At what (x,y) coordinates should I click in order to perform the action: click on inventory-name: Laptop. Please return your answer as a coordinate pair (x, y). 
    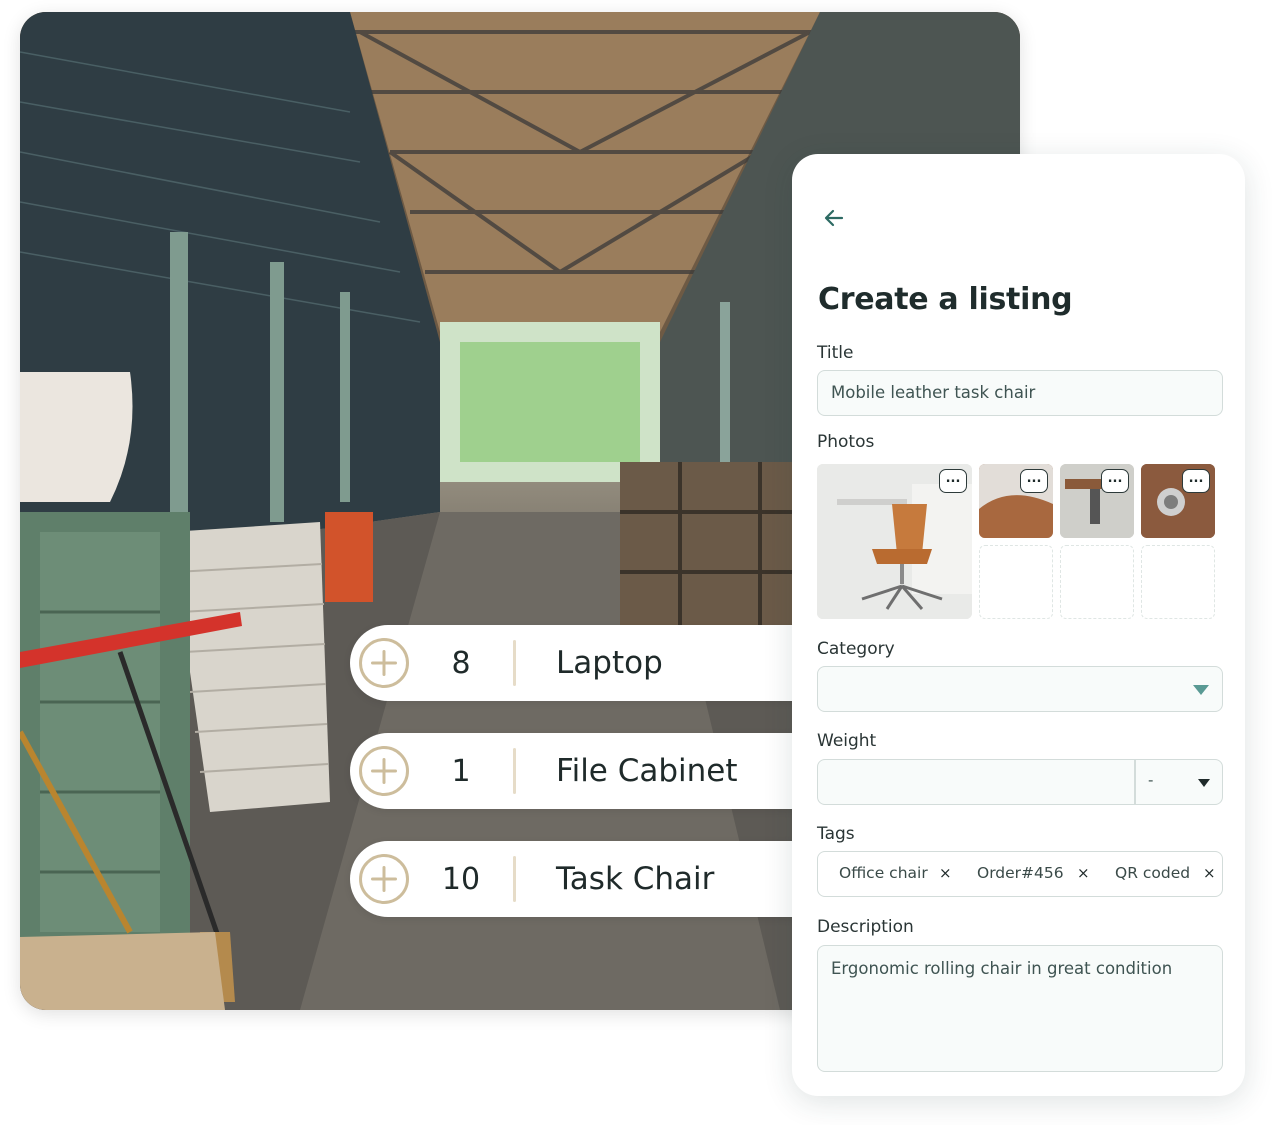
    Looking at the image, I should click on (609, 663).